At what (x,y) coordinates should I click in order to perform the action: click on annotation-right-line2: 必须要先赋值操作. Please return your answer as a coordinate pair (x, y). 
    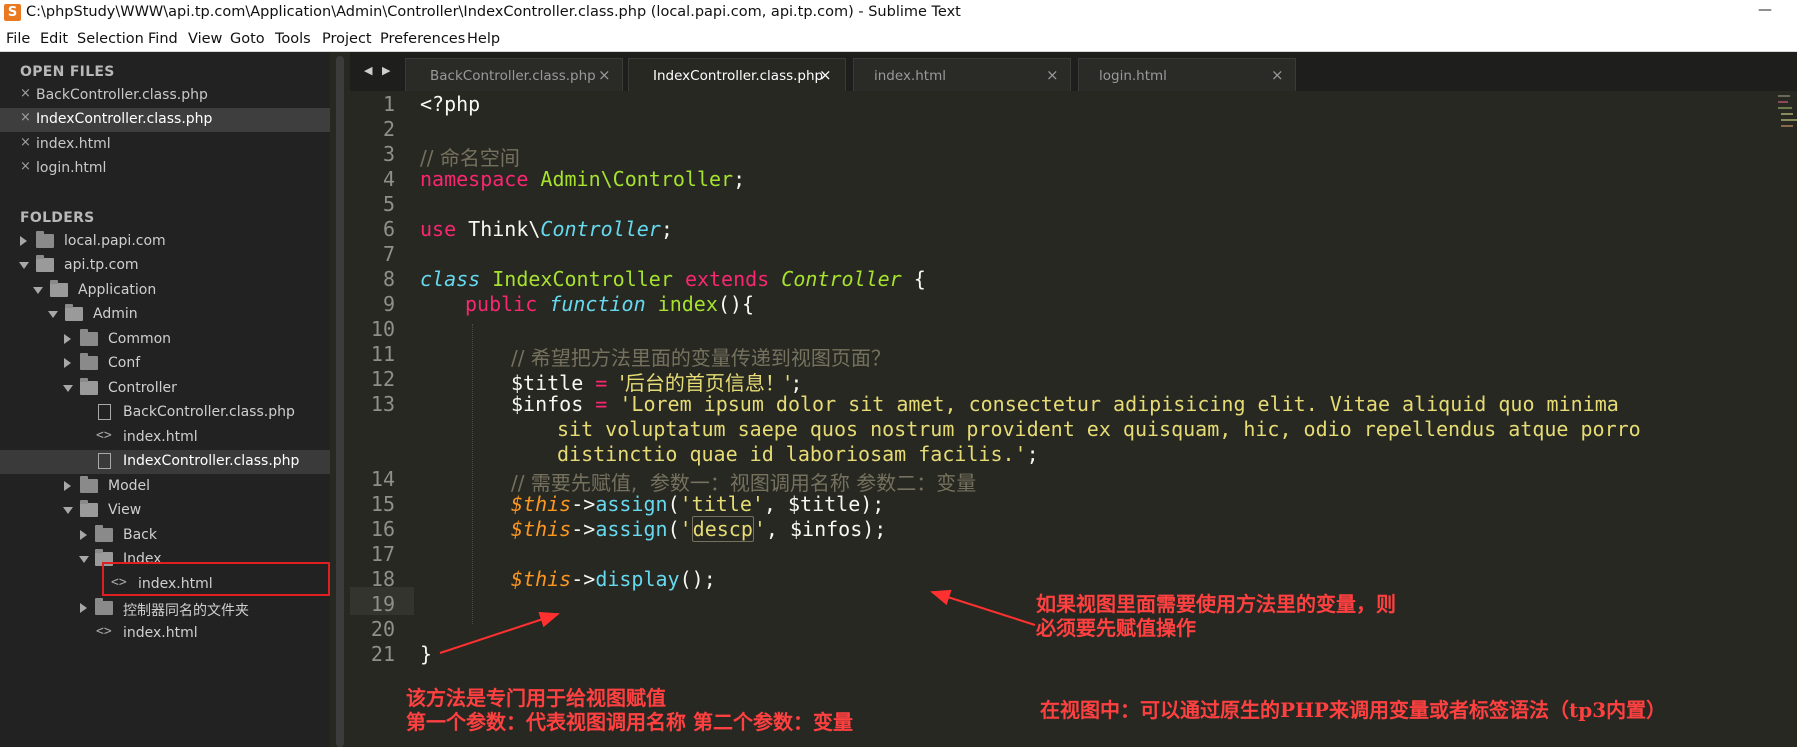
    Looking at the image, I should click on (1116, 628).